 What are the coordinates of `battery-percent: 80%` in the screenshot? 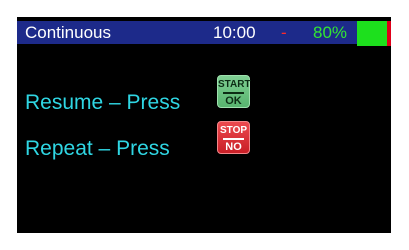 It's located at (330, 32).